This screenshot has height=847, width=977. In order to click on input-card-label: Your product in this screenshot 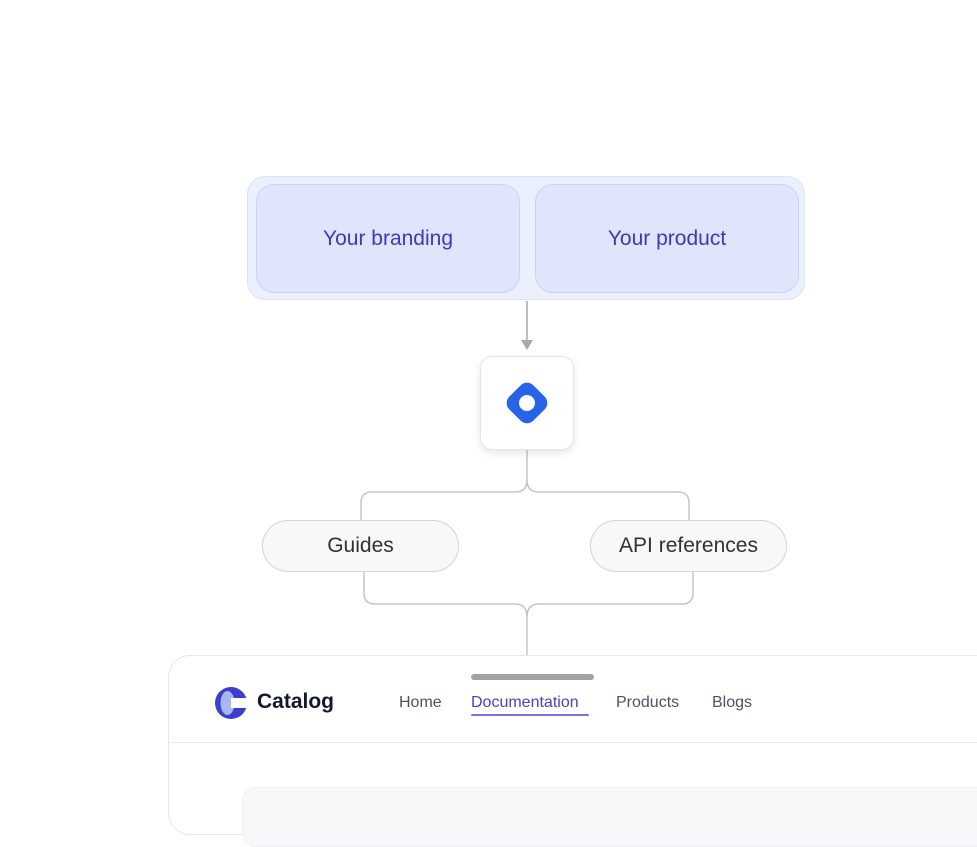, I will do `click(667, 238)`.